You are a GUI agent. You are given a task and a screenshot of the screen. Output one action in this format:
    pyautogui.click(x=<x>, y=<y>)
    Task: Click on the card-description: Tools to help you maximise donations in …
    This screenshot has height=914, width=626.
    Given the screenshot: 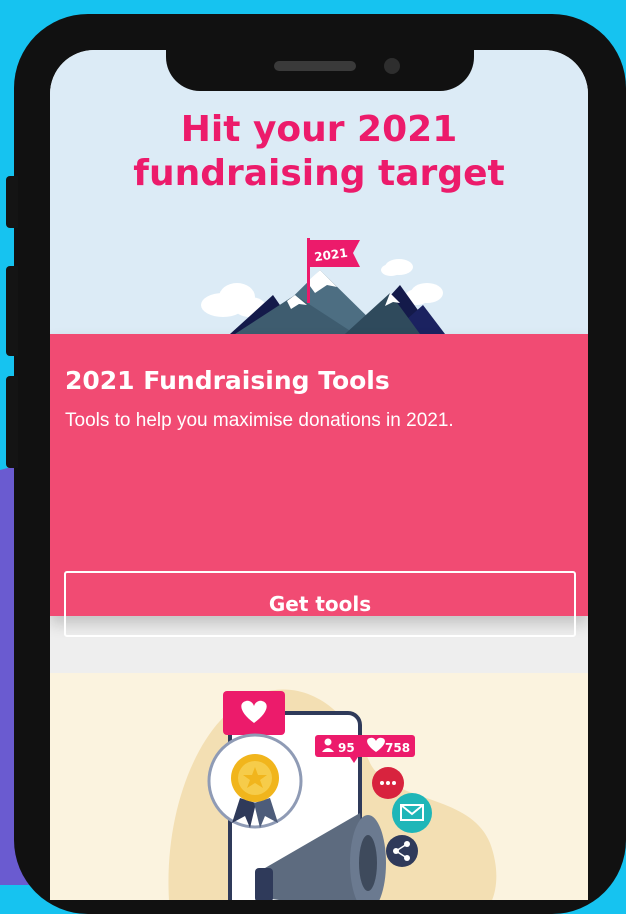 What is the action you would take?
    pyautogui.click(x=259, y=420)
    